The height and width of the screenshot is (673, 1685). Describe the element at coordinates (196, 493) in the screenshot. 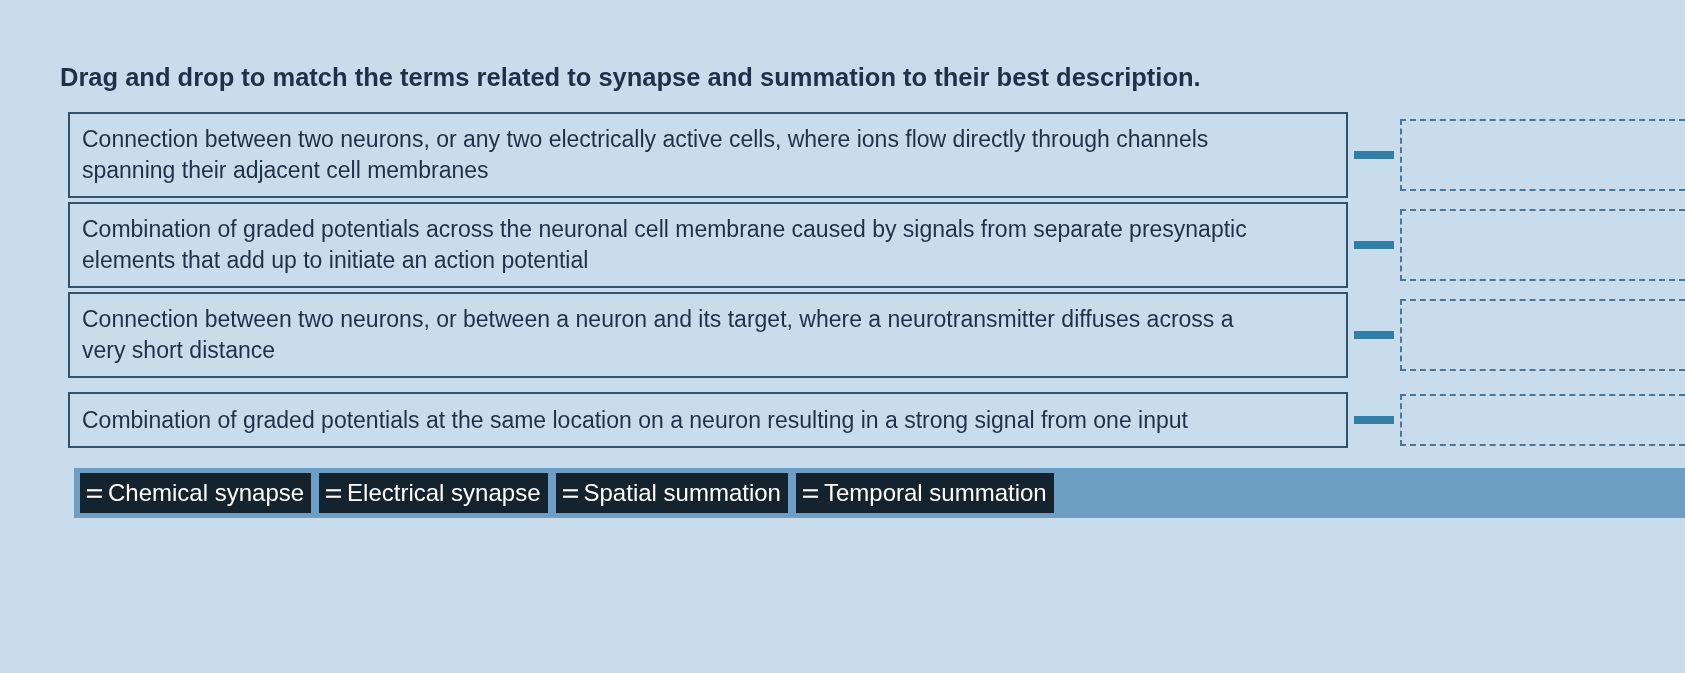

I see `answer-chip: Chemical synapse` at that location.